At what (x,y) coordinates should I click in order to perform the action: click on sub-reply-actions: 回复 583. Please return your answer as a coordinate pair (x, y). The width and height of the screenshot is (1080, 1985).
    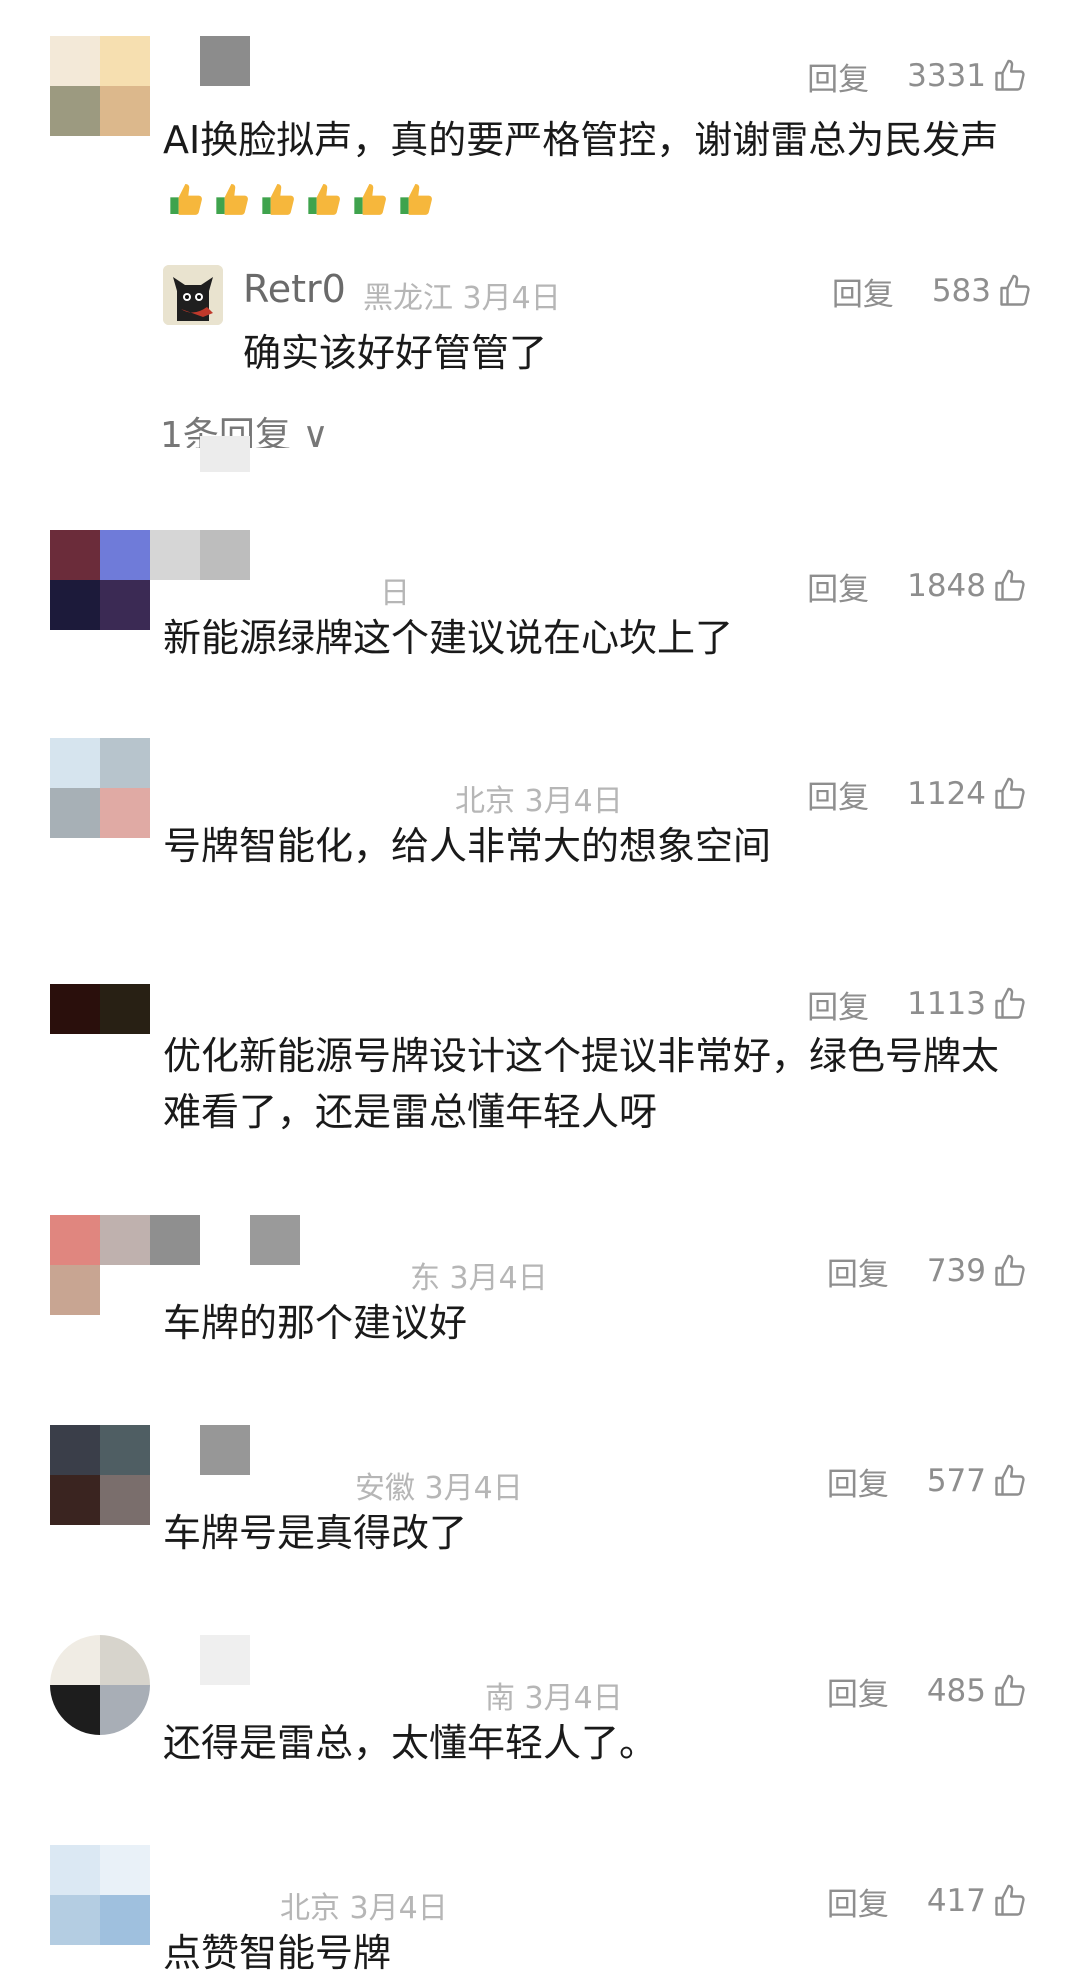
    Looking at the image, I should click on (932, 291).